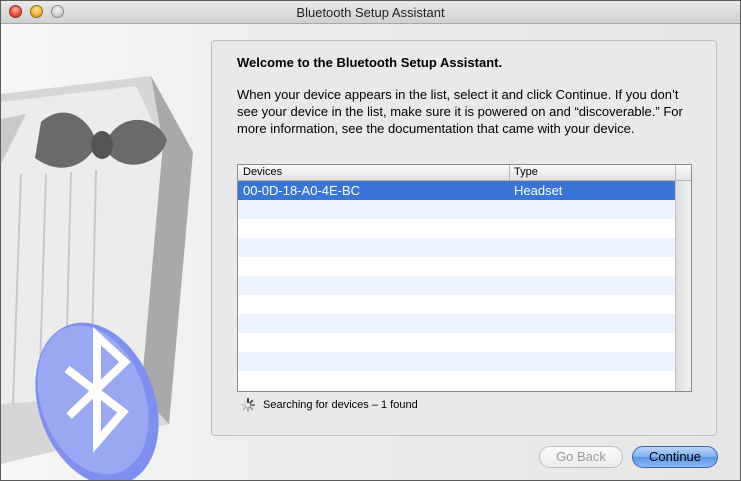  What do you see at coordinates (340, 405) in the screenshot?
I see `status-text: Searching for devices – 1 found` at bounding box center [340, 405].